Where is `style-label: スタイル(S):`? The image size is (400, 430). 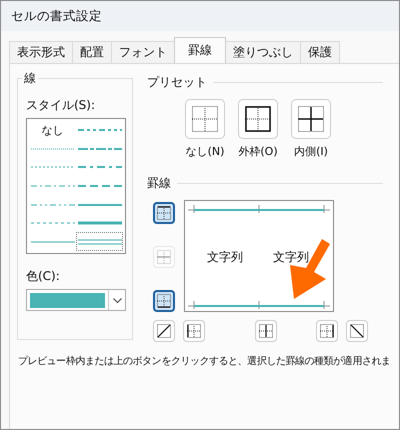 style-label: スタイル(S): is located at coordinates (61, 105).